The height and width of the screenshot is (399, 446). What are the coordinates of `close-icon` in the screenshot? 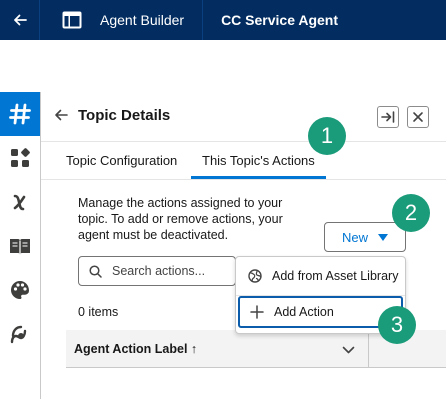 It's located at (418, 117).